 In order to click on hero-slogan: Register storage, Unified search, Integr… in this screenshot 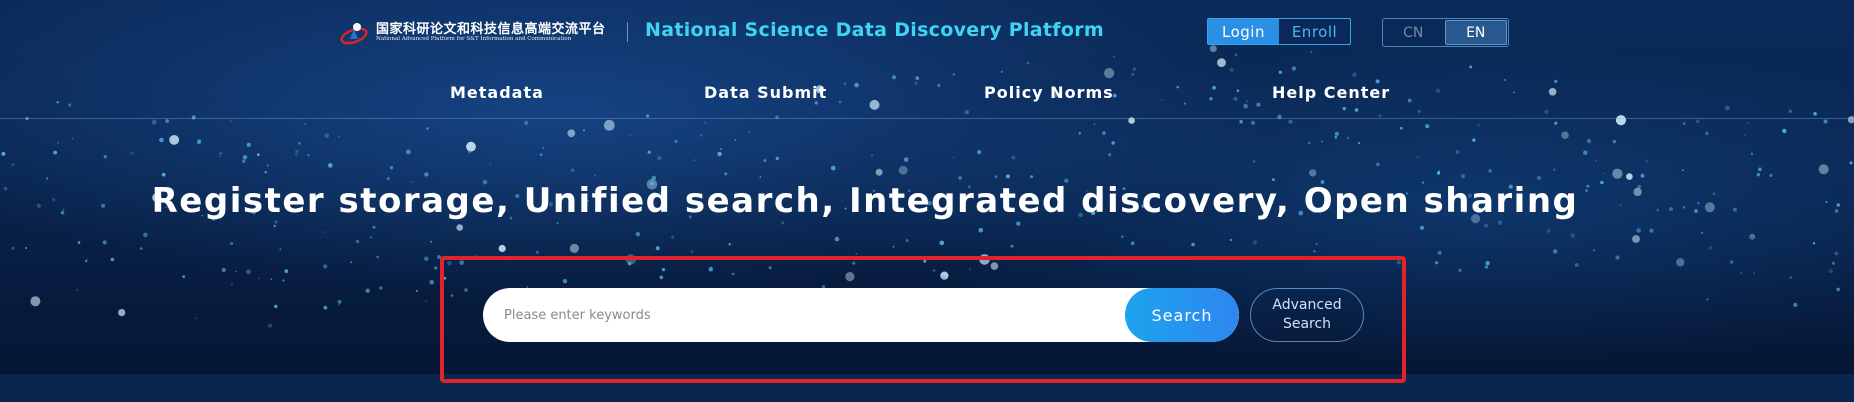, I will do `click(865, 201)`.